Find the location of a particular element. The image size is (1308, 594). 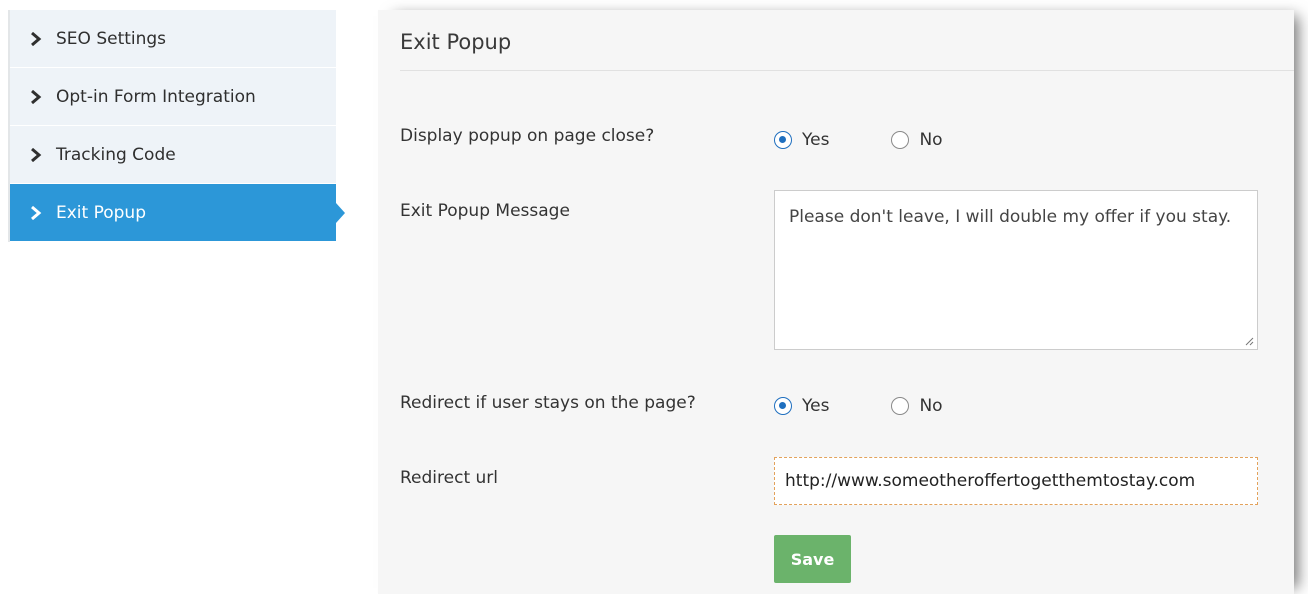

display-popup-radio-group: Yes No is located at coordinates (889, 140).